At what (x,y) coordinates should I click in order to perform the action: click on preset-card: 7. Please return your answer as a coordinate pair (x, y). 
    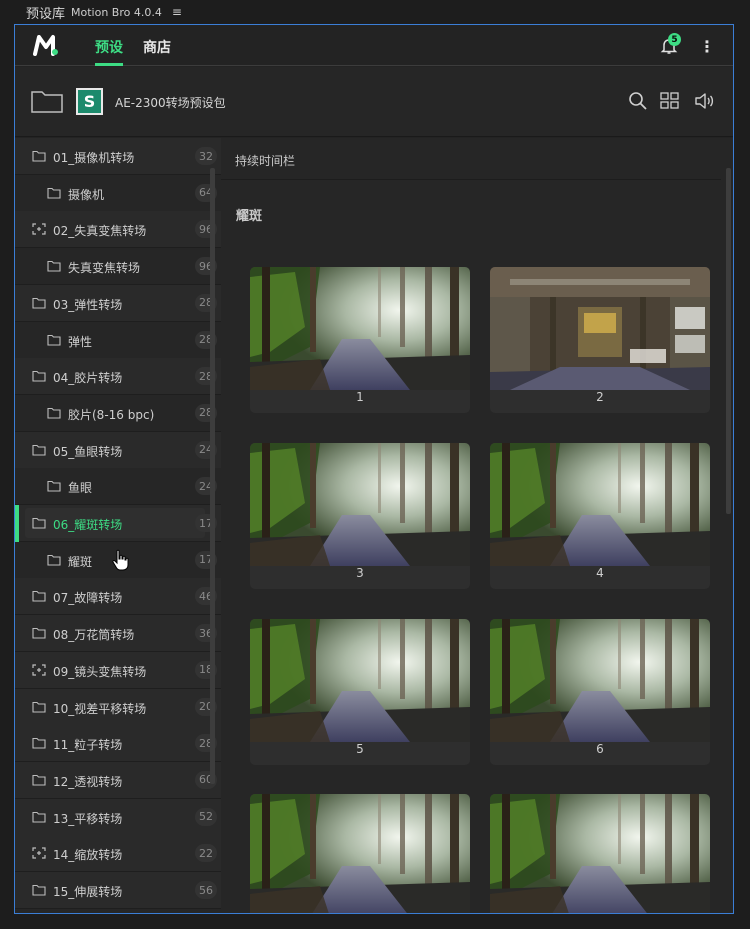
    Looking at the image, I should click on (360, 853).